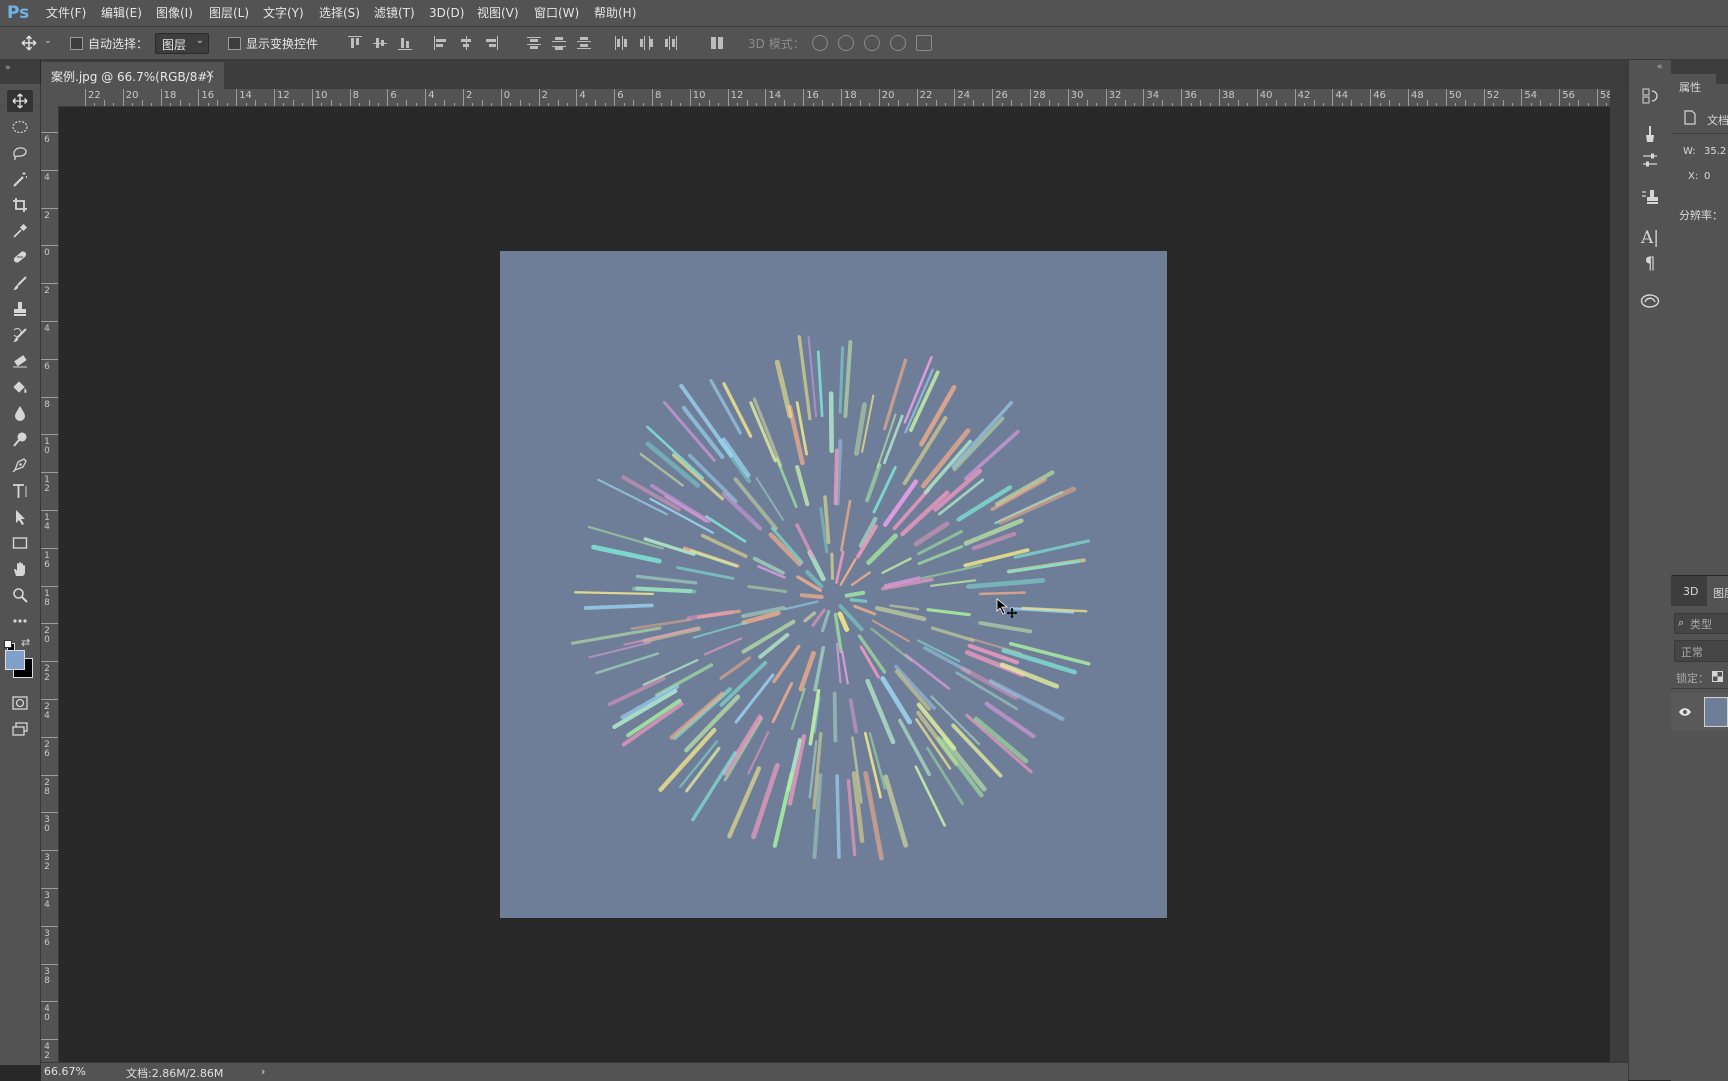 The image size is (1728, 1081). Describe the element at coordinates (20, 283) in the screenshot. I see `brush-tool-icon` at that location.